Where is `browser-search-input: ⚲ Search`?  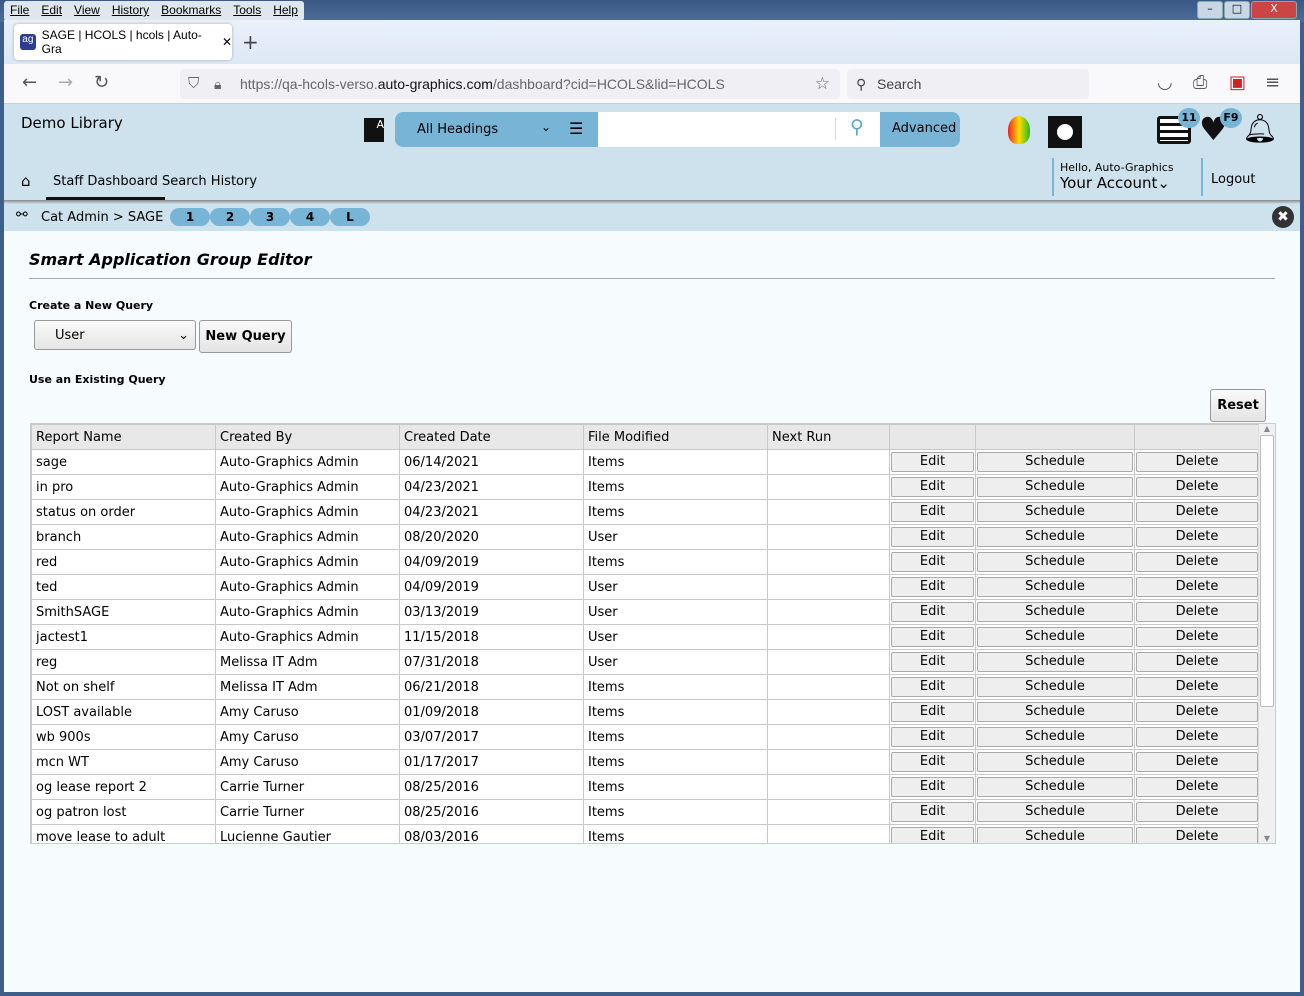 browser-search-input: ⚲ Search is located at coordinates (968, 84).